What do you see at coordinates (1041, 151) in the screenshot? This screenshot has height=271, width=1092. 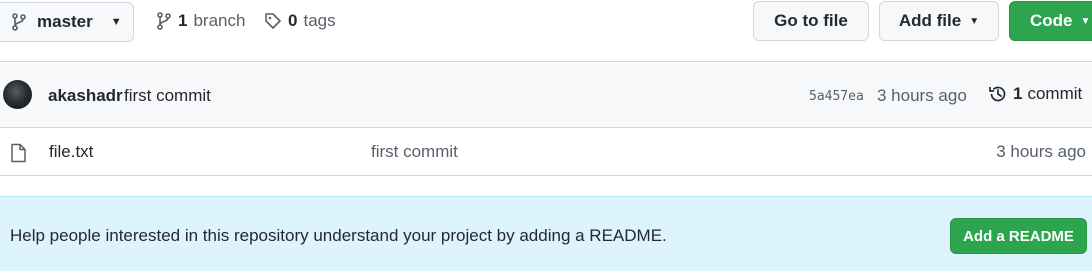 I see `file-commit-time: 3 hours ago` at bounding box center [1041, 151].